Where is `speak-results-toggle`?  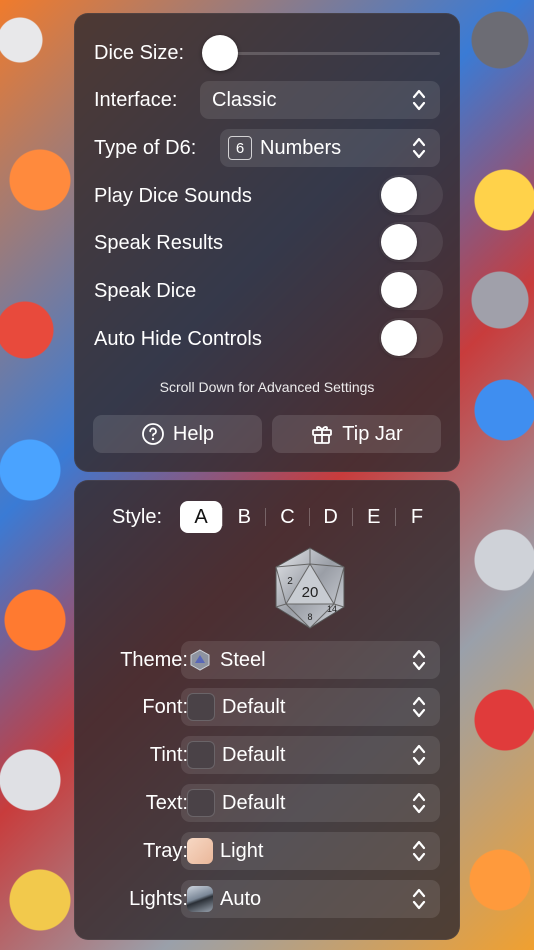
speak-results-toggle is located at coordinates (411, 242).